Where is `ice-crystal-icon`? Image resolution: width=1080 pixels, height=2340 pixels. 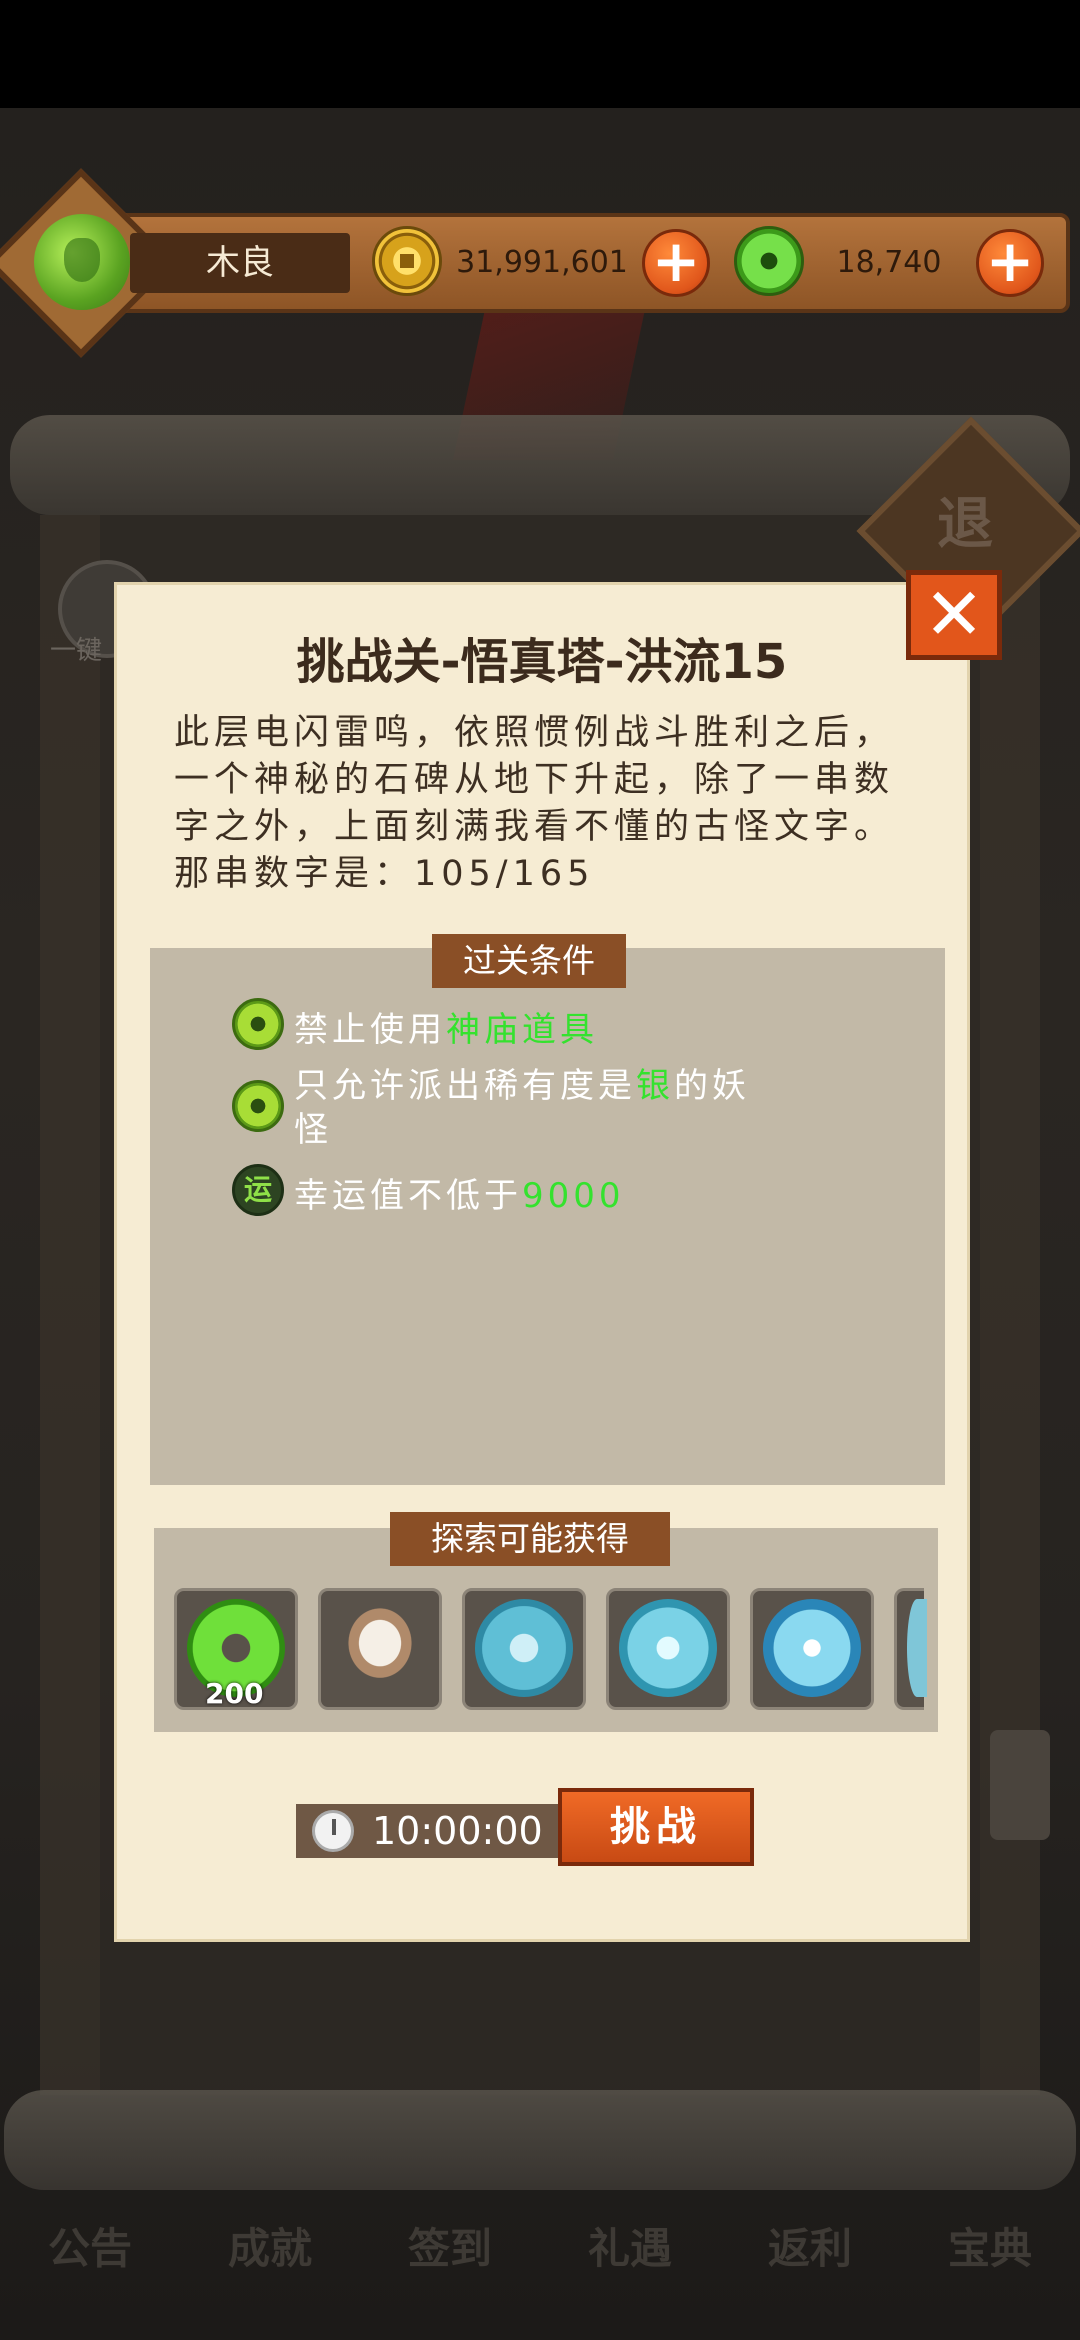
ice-crystal-icon is located at coordinates (668, 1648).